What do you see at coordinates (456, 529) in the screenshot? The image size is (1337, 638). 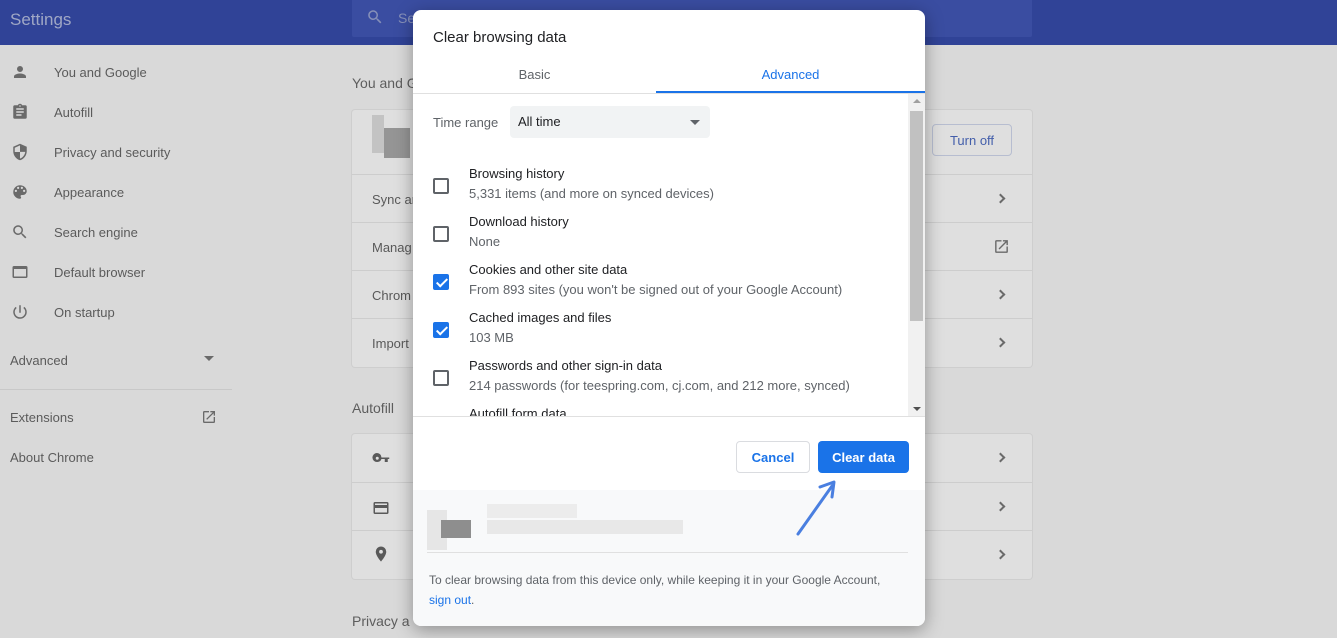 I see `account-avatar-blur` at bounding box center [456, 529].